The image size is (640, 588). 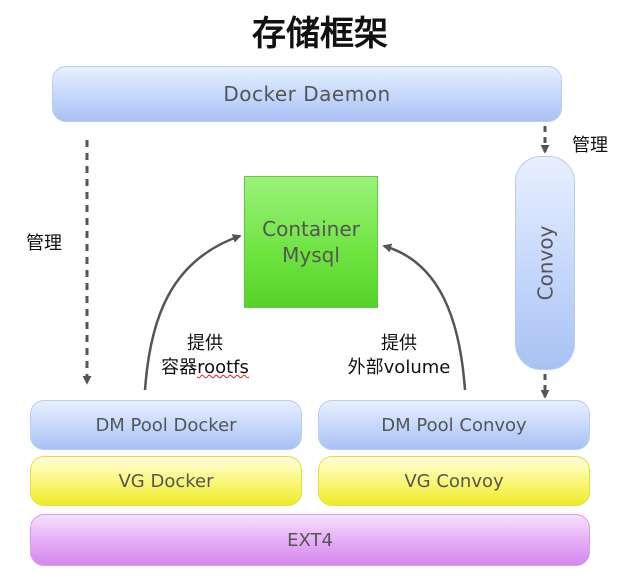 I want to click on rootfs-word: rootfs, so click(x=223, y=367).